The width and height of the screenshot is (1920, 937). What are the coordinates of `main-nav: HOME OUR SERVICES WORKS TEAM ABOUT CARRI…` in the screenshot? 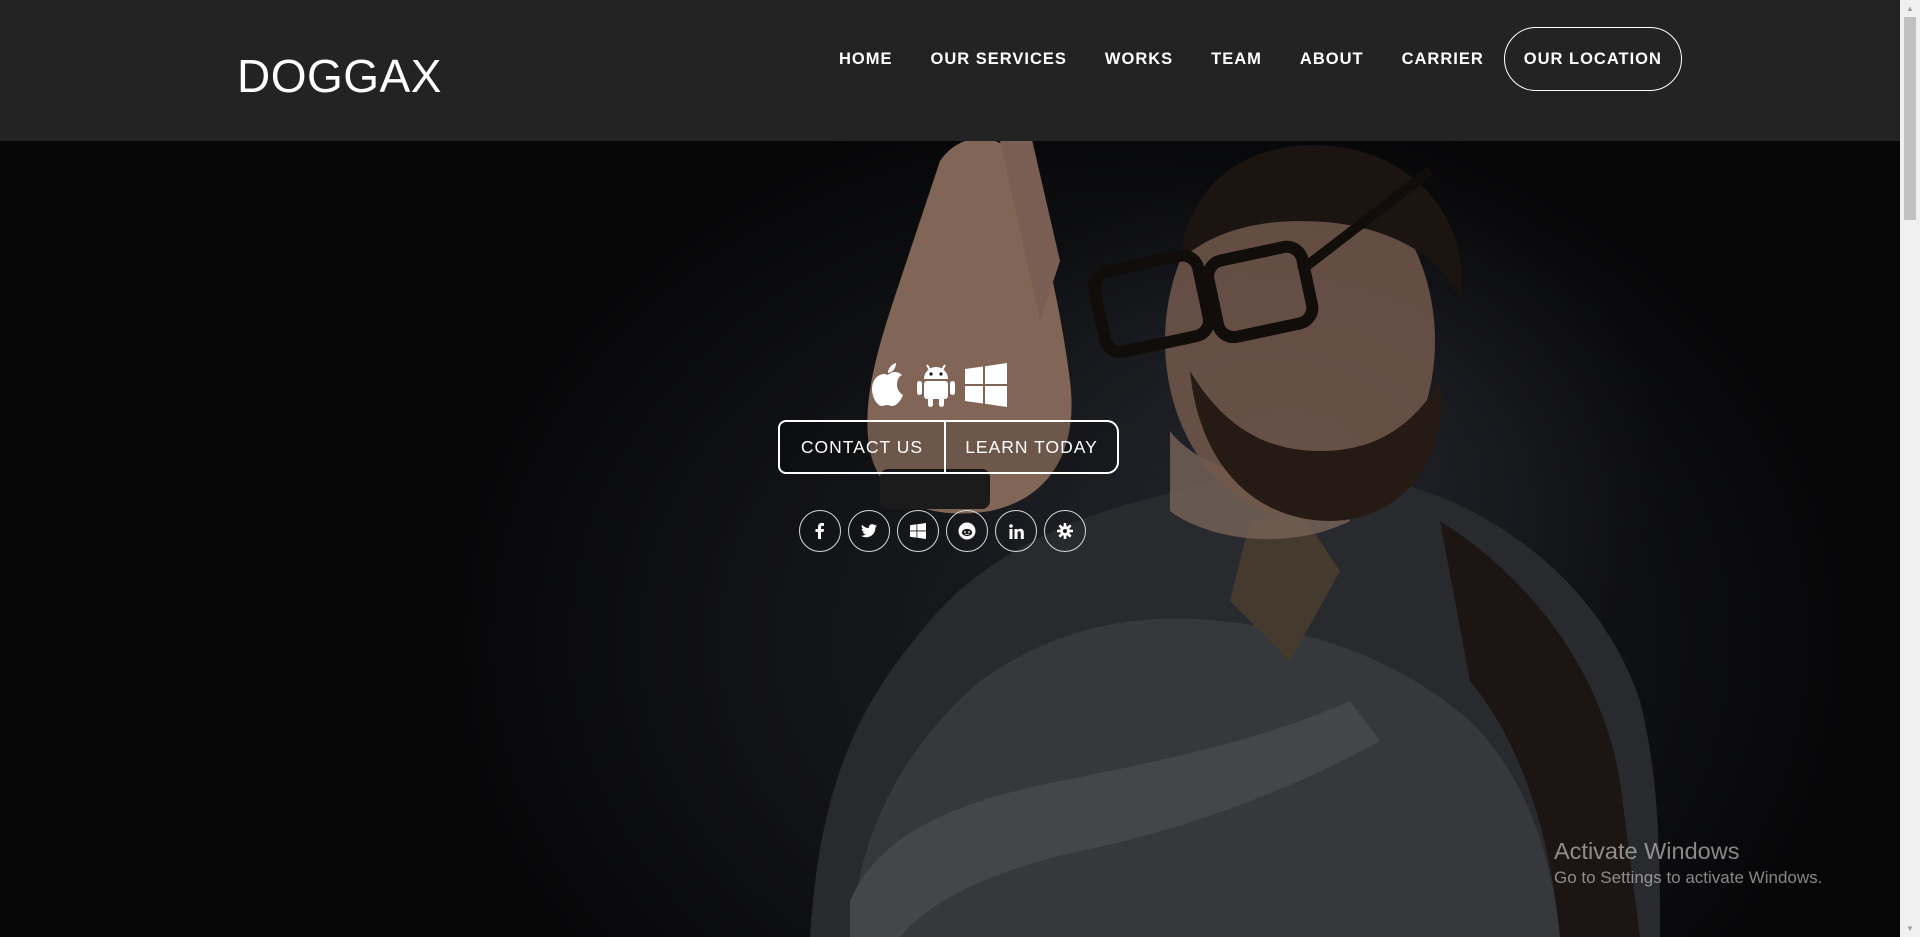 It's located at (1251, 59).